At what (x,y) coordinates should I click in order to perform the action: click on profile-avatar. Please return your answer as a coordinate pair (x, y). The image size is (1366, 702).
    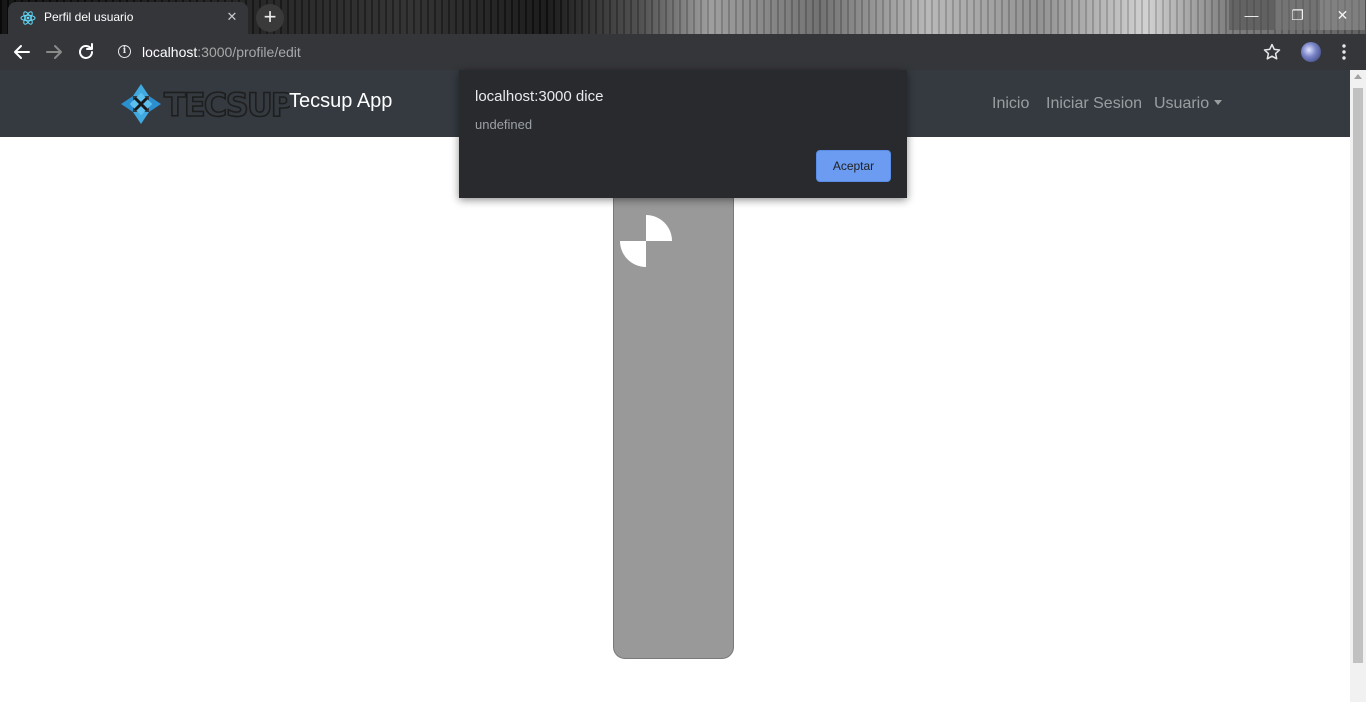
    Looking at the image, I should click on (1311, 52).